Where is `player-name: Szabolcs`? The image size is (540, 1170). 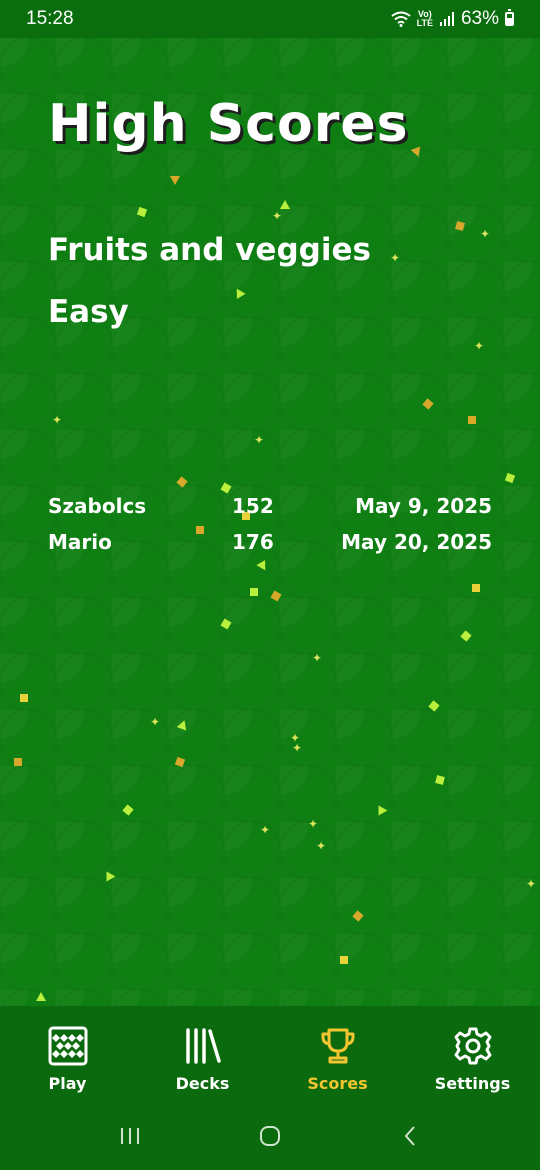
player-name: Szabolcs is located at coordinates (97, 506).